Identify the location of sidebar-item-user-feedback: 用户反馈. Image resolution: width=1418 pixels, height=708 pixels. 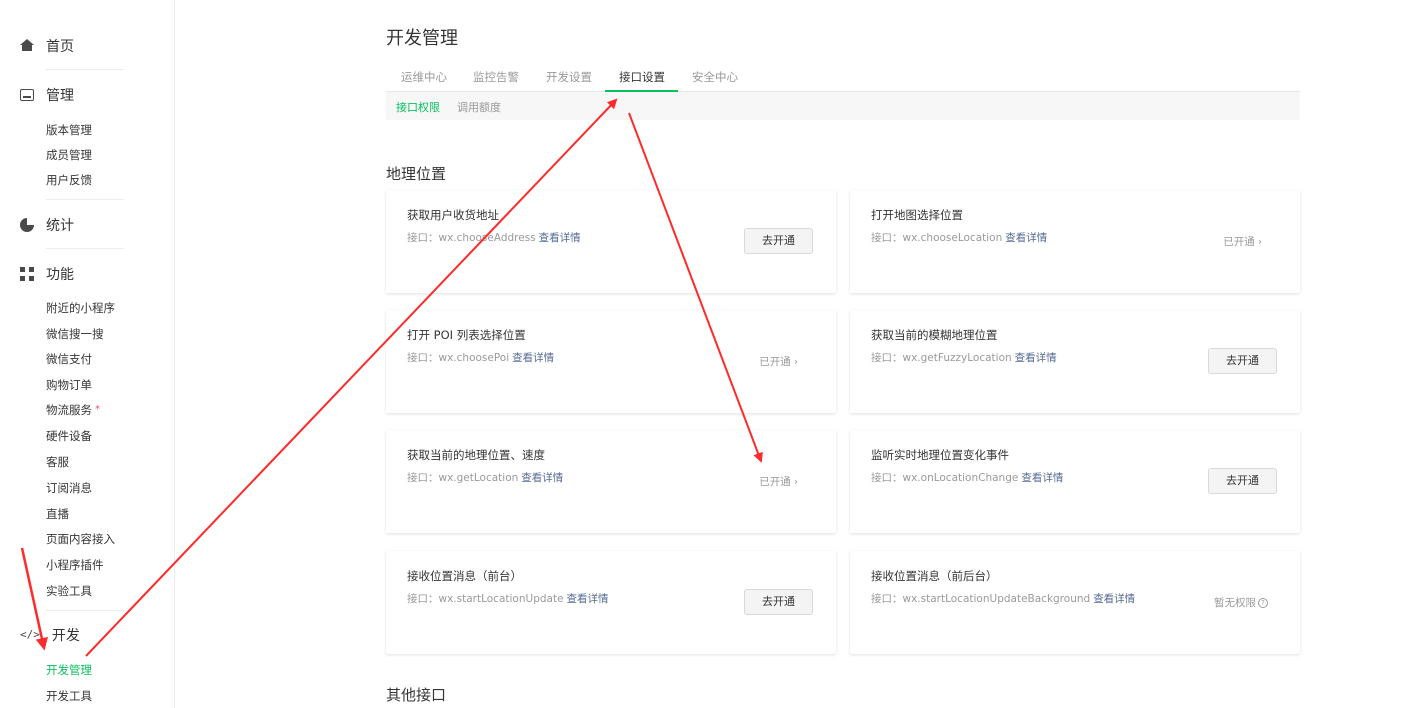
(69, 180).